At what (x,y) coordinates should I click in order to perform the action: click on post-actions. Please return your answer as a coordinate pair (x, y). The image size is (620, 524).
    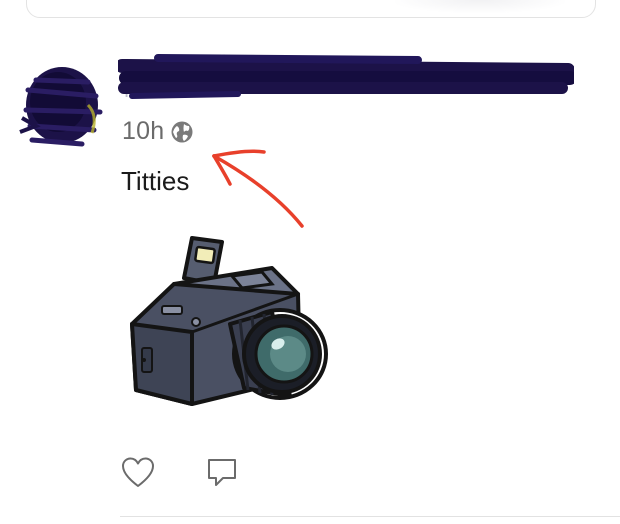
    Looking at the image, I should click on (180, 473).